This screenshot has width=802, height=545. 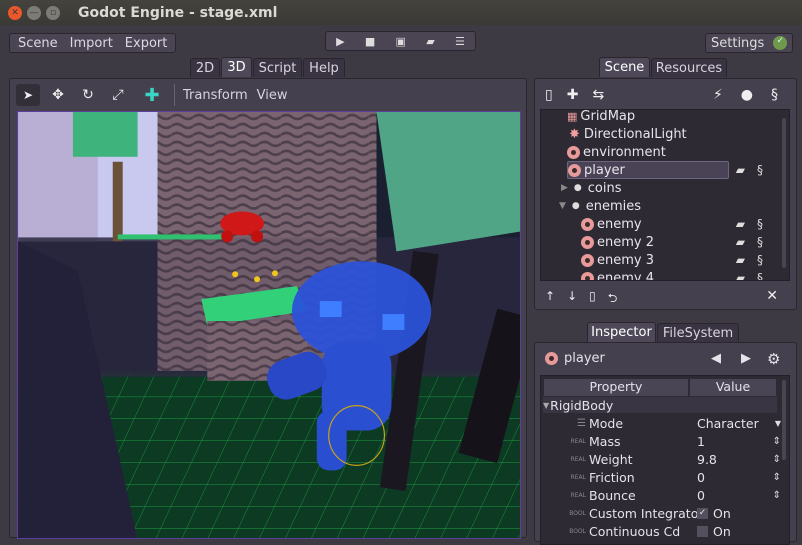 I want to click on prop-continuous-cd: BOOL Continuous Cd On, so click(x=665, y=531).